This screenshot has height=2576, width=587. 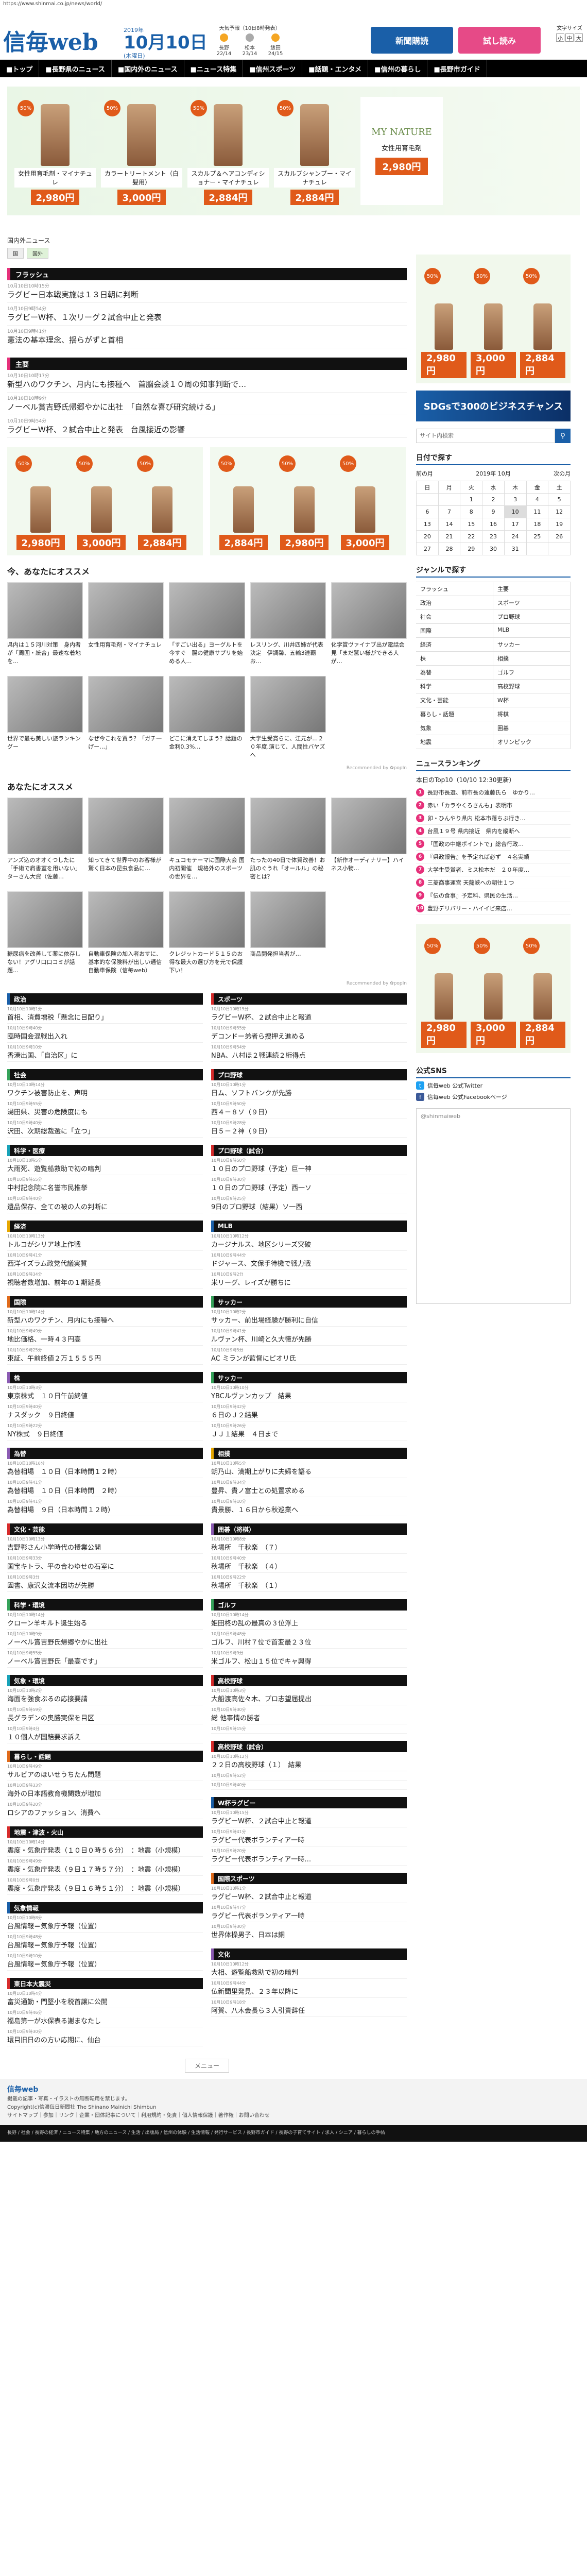 What do you see at coordinates (309, 1776) in the screenshot?
I see `category-news-item: 10月10日9時52分` at bounding box center [309, 1776].